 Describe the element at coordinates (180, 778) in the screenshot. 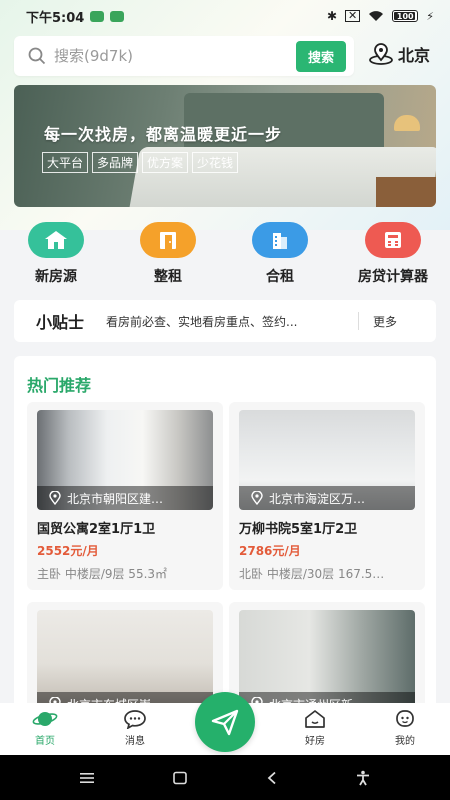

I see `home-square-icon` at that location.